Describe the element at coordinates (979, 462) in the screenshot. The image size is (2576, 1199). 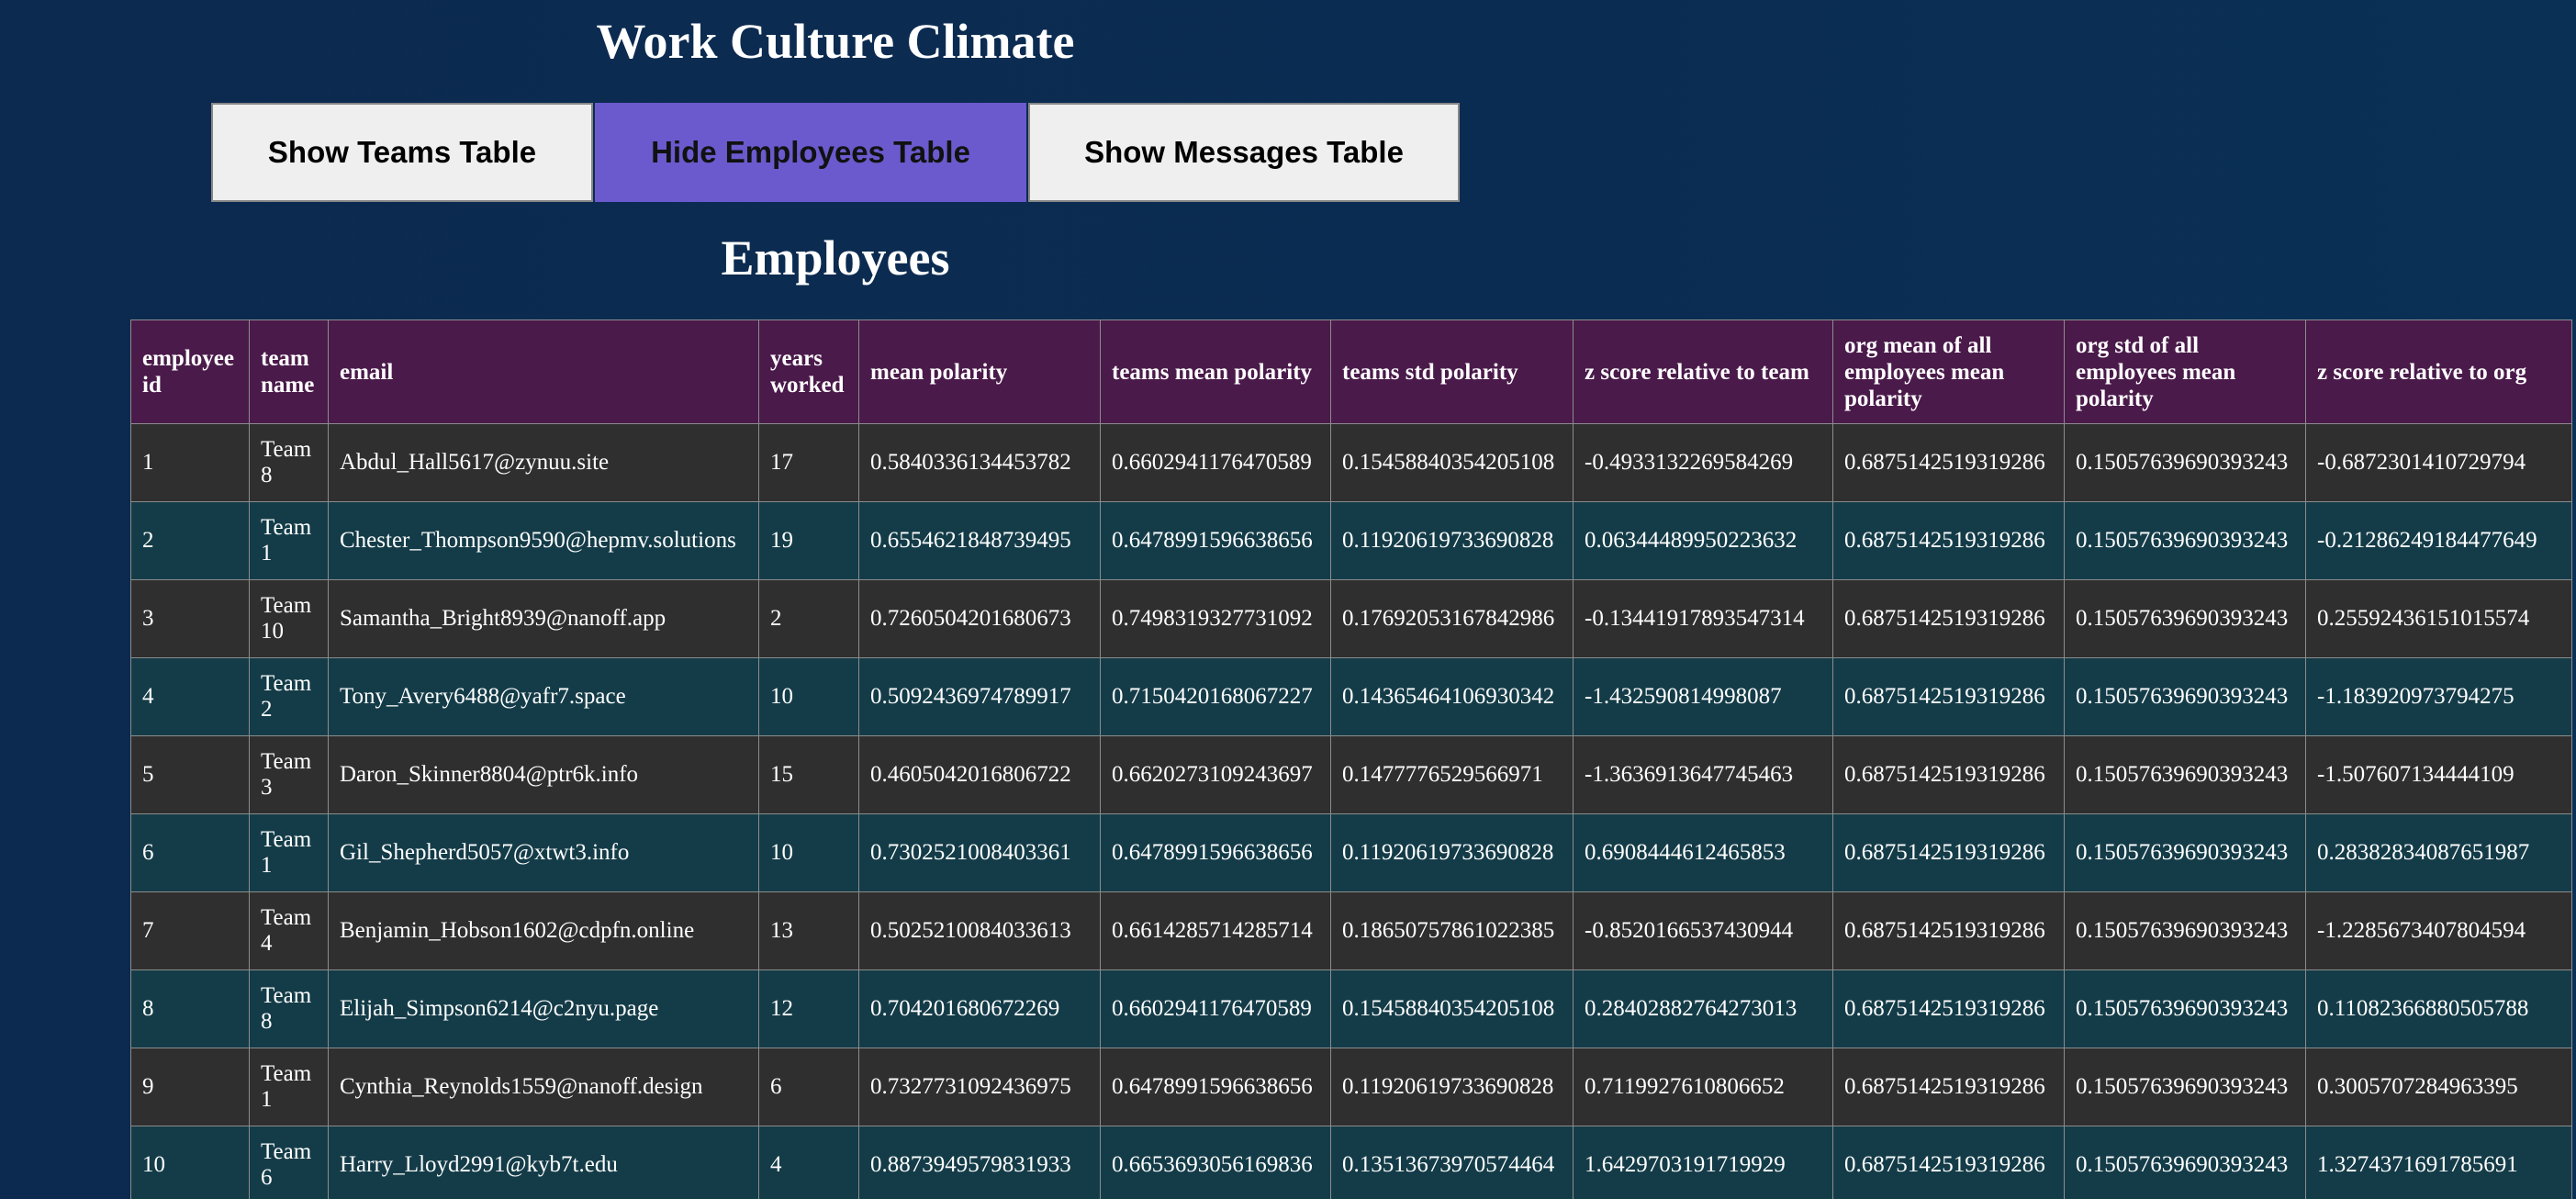
I see `table-cell: 0.5840336134453782` at that location.